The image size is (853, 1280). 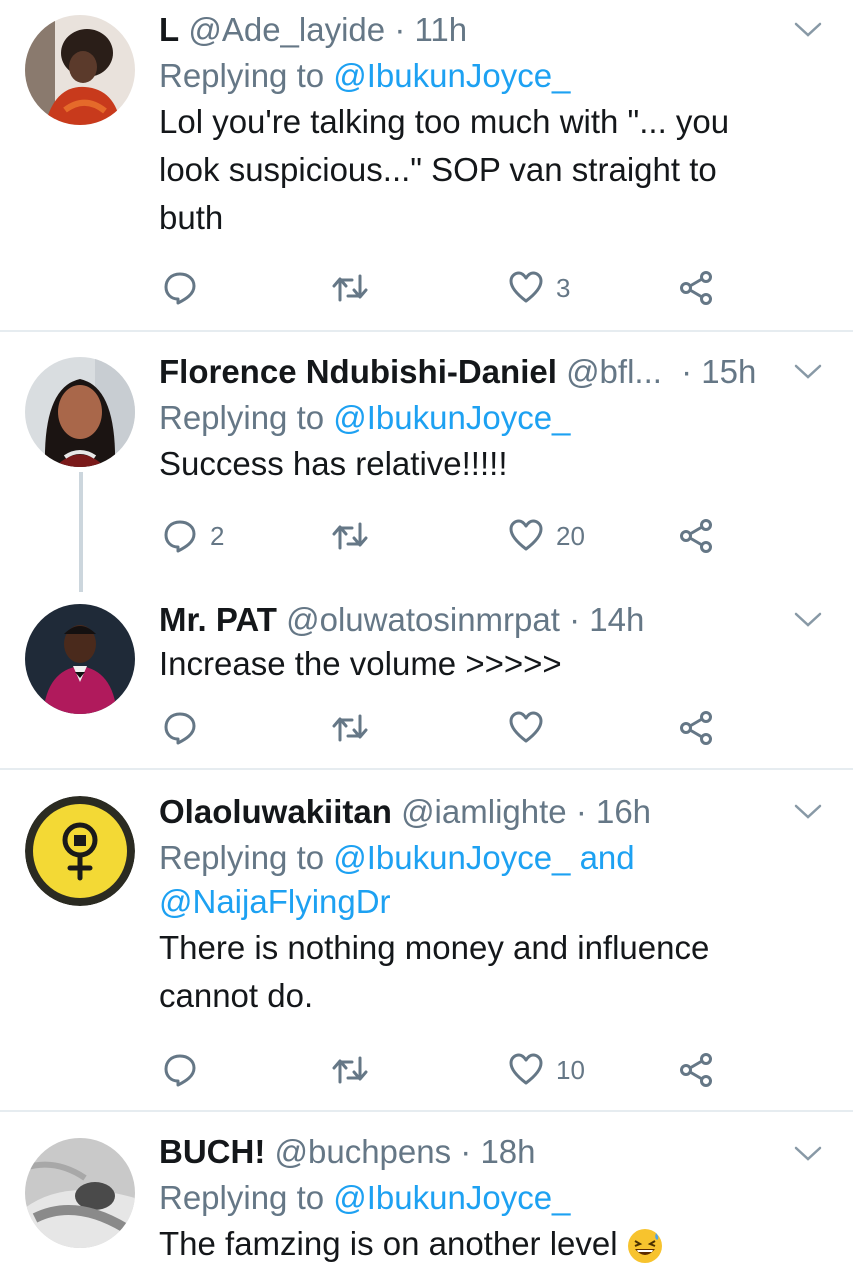 I want to click on like-button: 20, so click(x=546, y=536).